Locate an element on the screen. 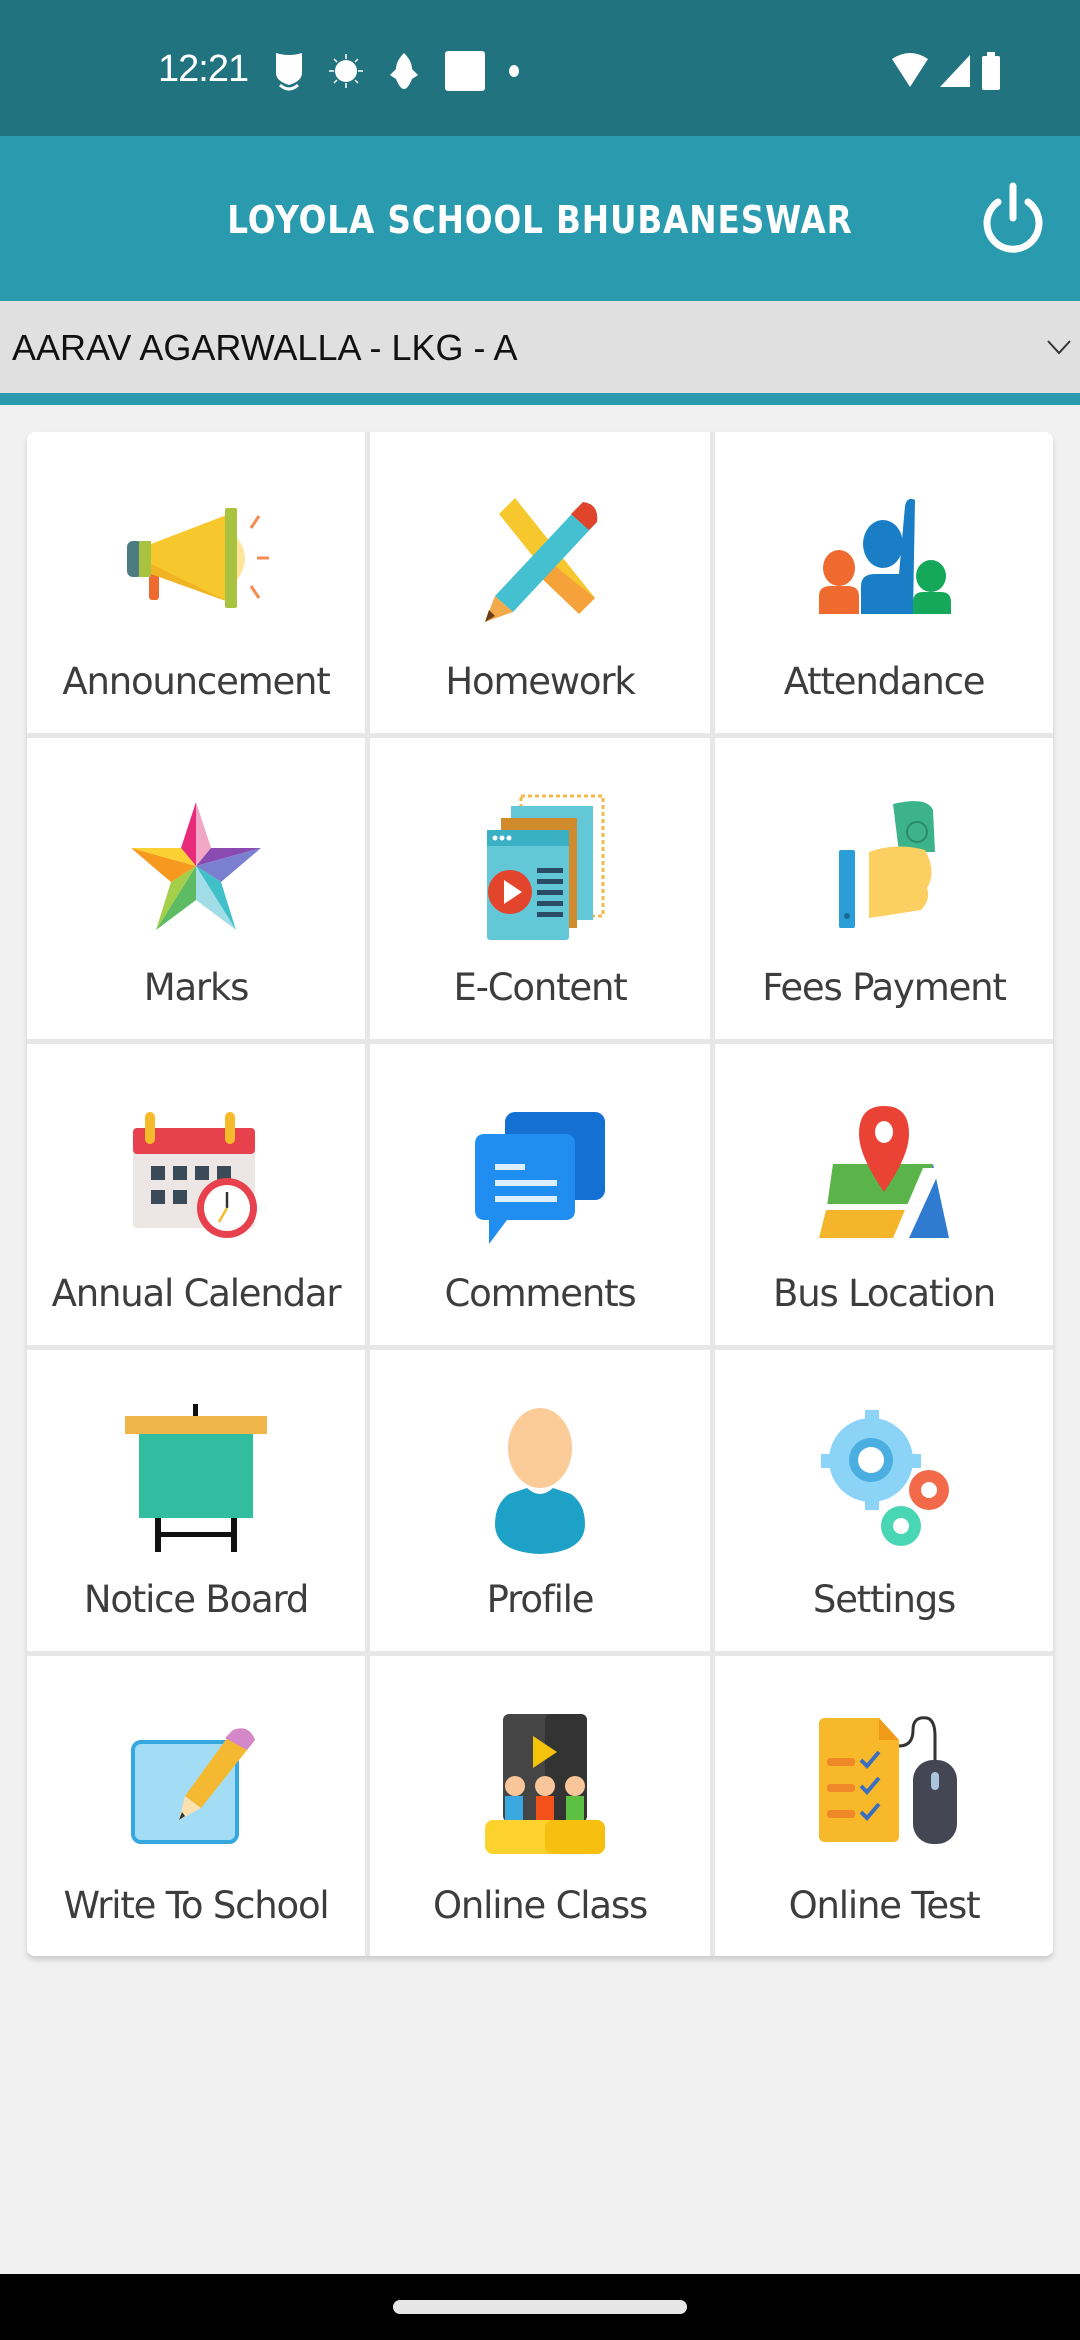 The image size is (1080, 2340). menu-item-write-to-school: Write To School is located at coordinates (196, 1806).